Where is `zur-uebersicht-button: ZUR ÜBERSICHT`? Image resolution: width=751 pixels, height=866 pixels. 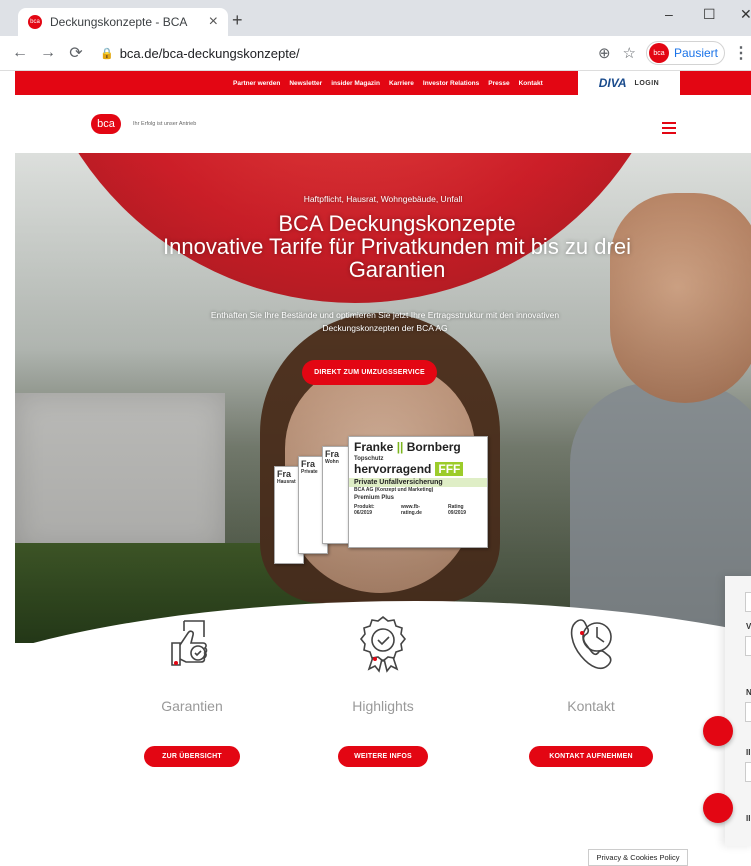 zur-uebersicht-button: ZUR ÜBERSICHT is located at coordinates (192, 756).